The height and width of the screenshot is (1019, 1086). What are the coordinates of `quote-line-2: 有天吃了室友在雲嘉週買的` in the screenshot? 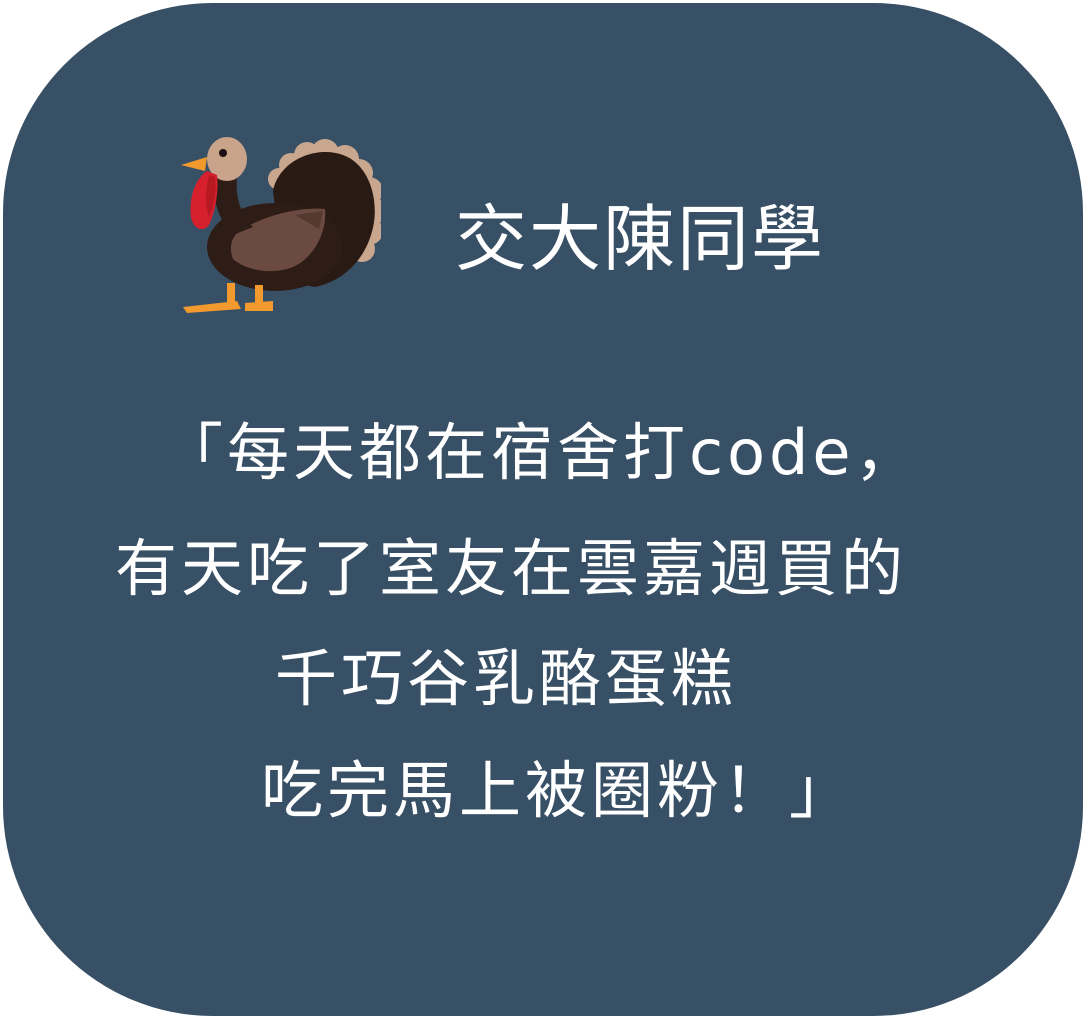 It's located at (511, 568).